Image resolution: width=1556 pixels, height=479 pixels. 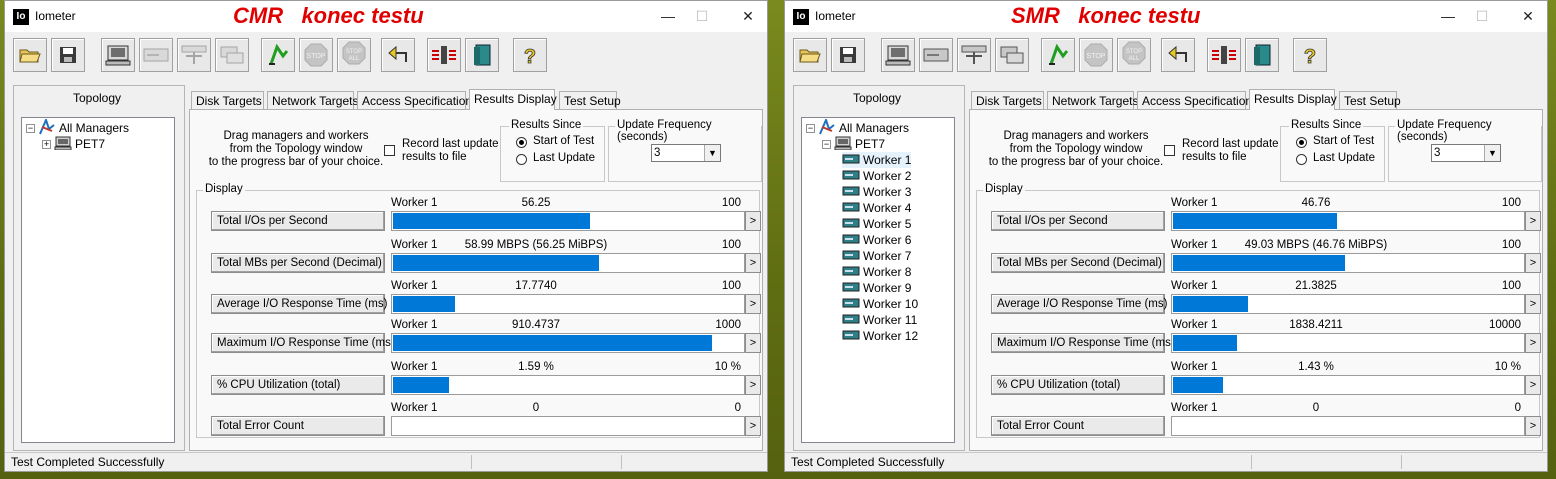 What do you see at coordinates (386, 16) in the screenshot?
I see `title-bar: Io Iometer CMR konec testu — ☐ ✕` at bounding box center [386, 16].